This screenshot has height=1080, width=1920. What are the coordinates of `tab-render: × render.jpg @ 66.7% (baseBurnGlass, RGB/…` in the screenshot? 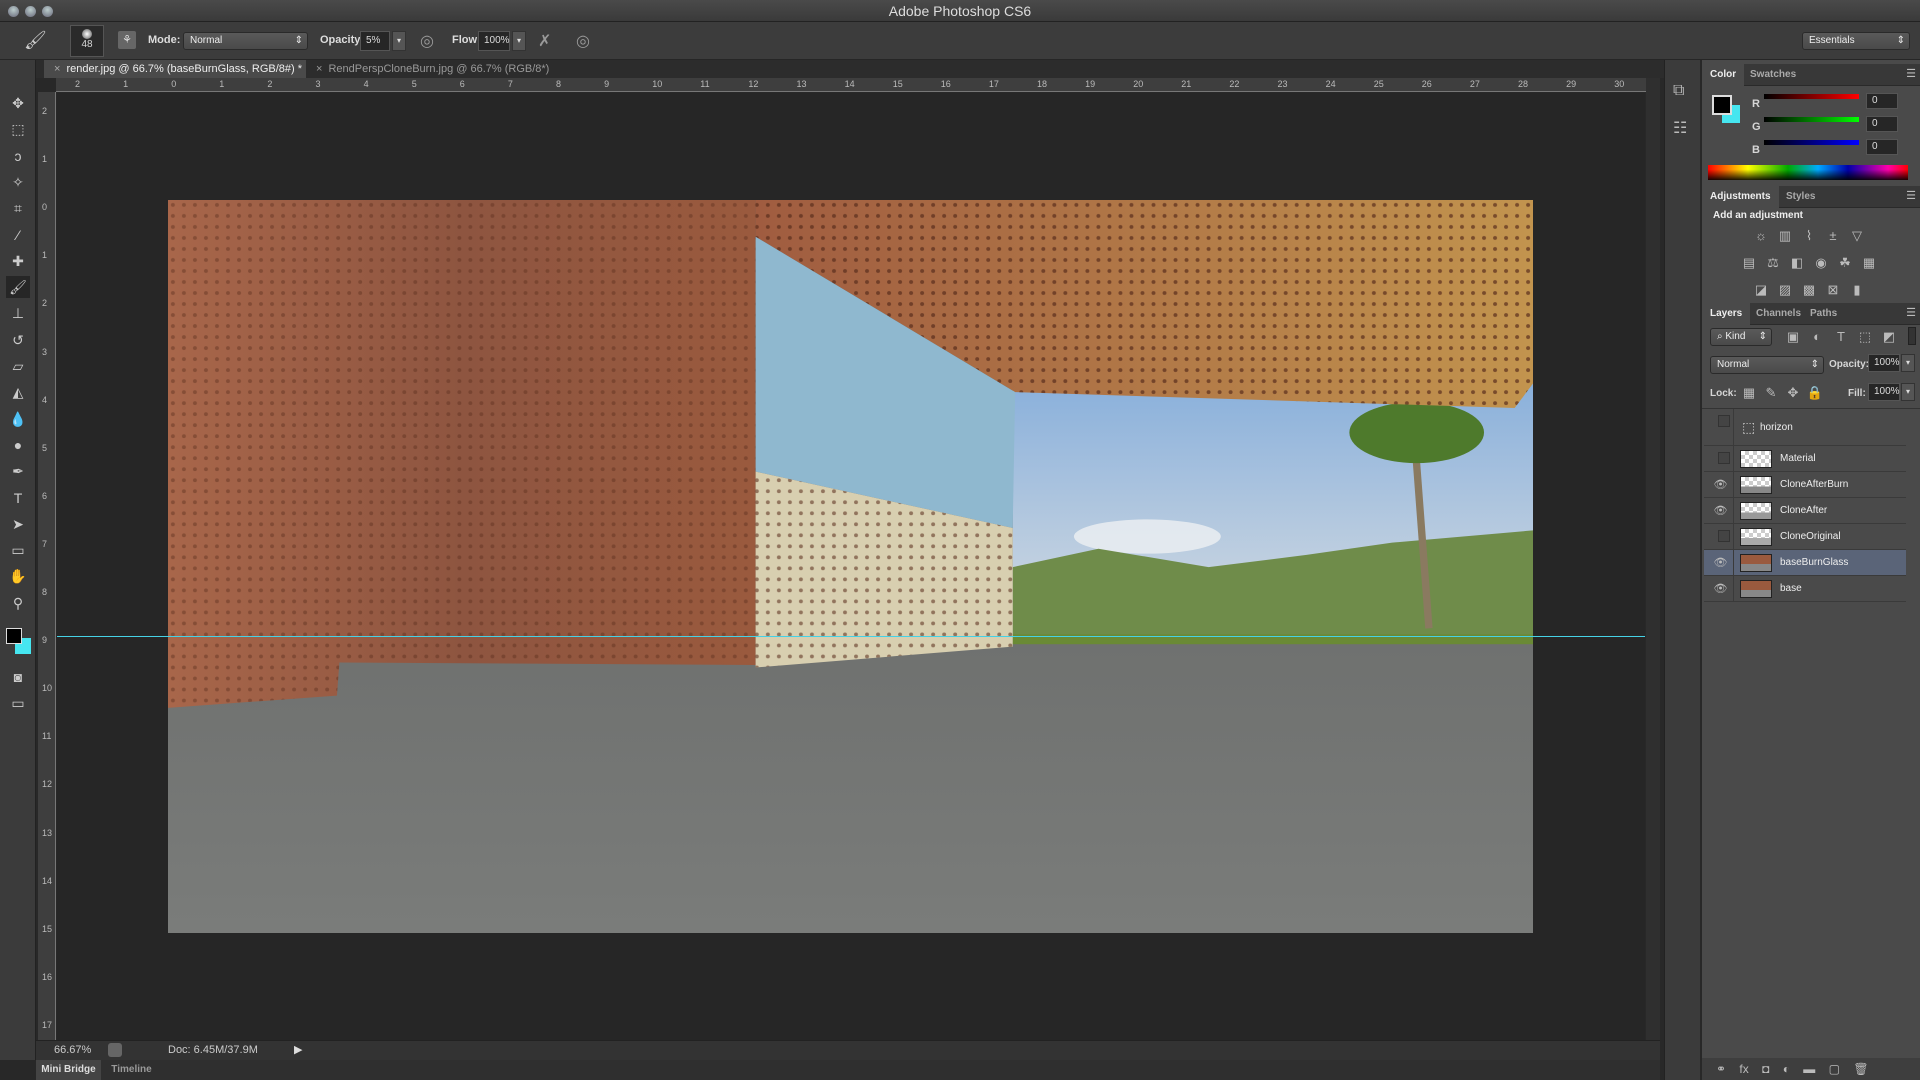 It's located at (175, 69).